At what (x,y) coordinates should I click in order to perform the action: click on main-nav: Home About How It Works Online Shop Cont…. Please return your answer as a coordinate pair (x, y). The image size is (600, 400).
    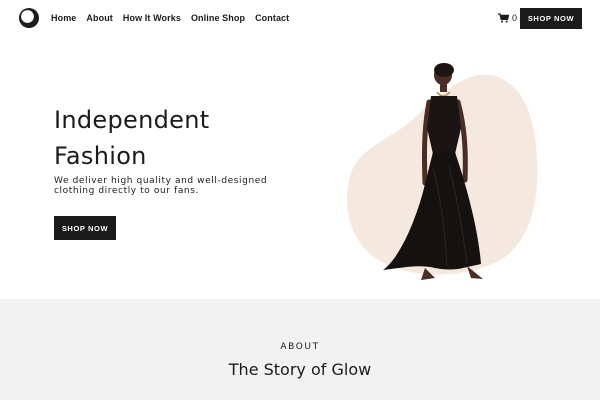
    Looking at the image, I should click on (170, 18).